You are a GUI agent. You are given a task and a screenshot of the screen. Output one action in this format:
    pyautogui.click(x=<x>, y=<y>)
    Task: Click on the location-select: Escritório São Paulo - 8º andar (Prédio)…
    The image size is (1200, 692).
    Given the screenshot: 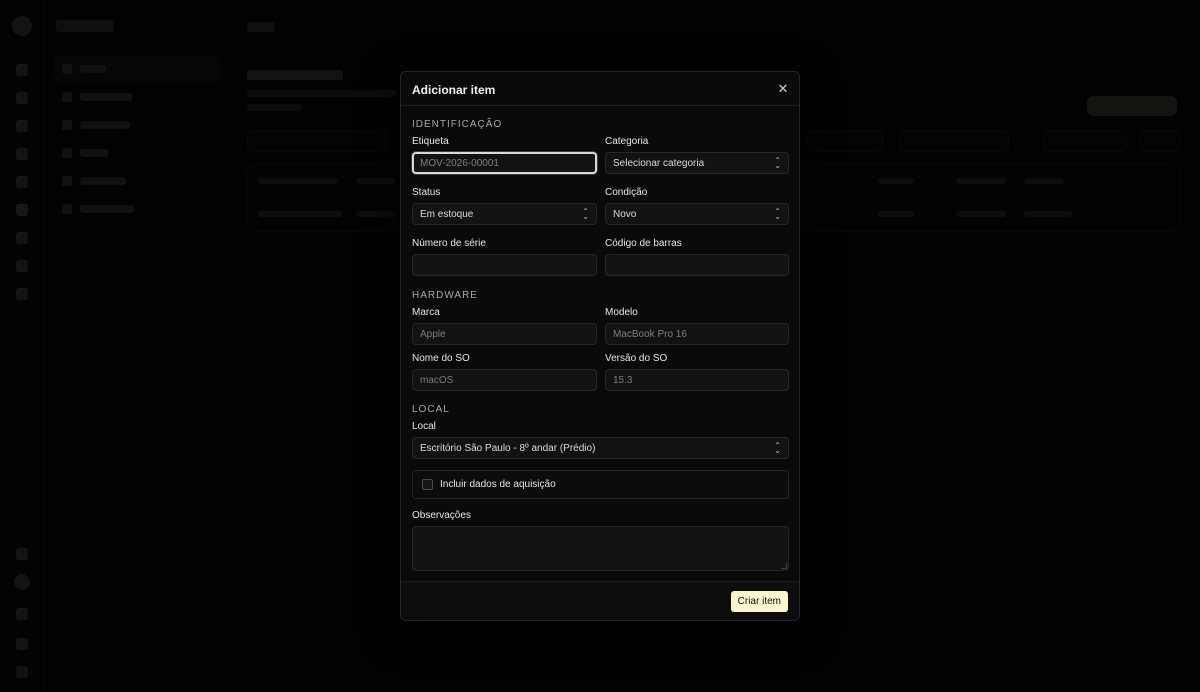 What is the action you would take?
    pyautogui.click(x=600, y=448)
    